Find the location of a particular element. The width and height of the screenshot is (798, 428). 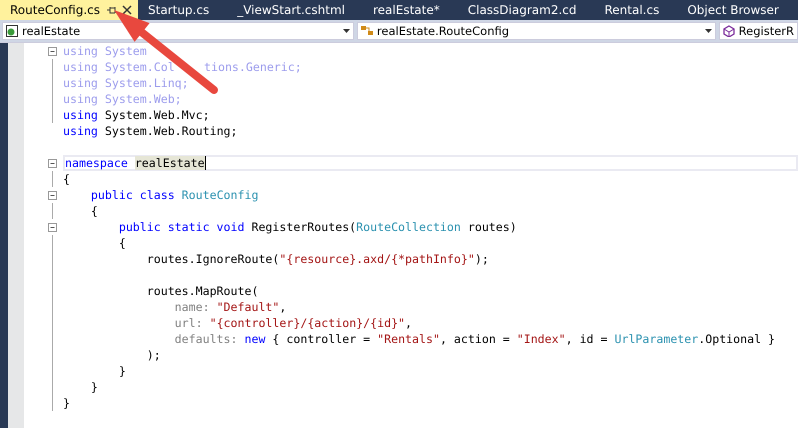

code-line: public class RouteConfig is located at coordinates (174, 195).